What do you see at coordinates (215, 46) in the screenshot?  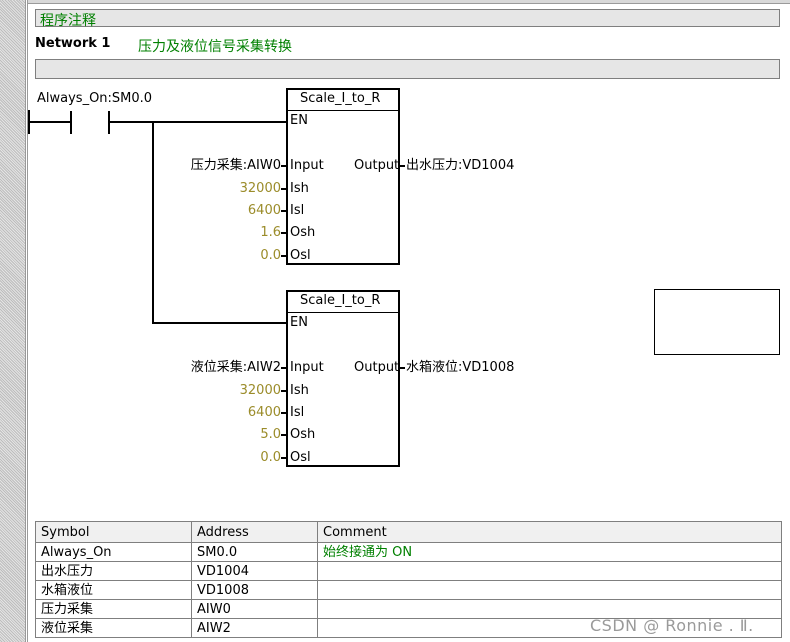 I see `network-title: 压力及液位信号采集转换` at bounding box center [215, 46].